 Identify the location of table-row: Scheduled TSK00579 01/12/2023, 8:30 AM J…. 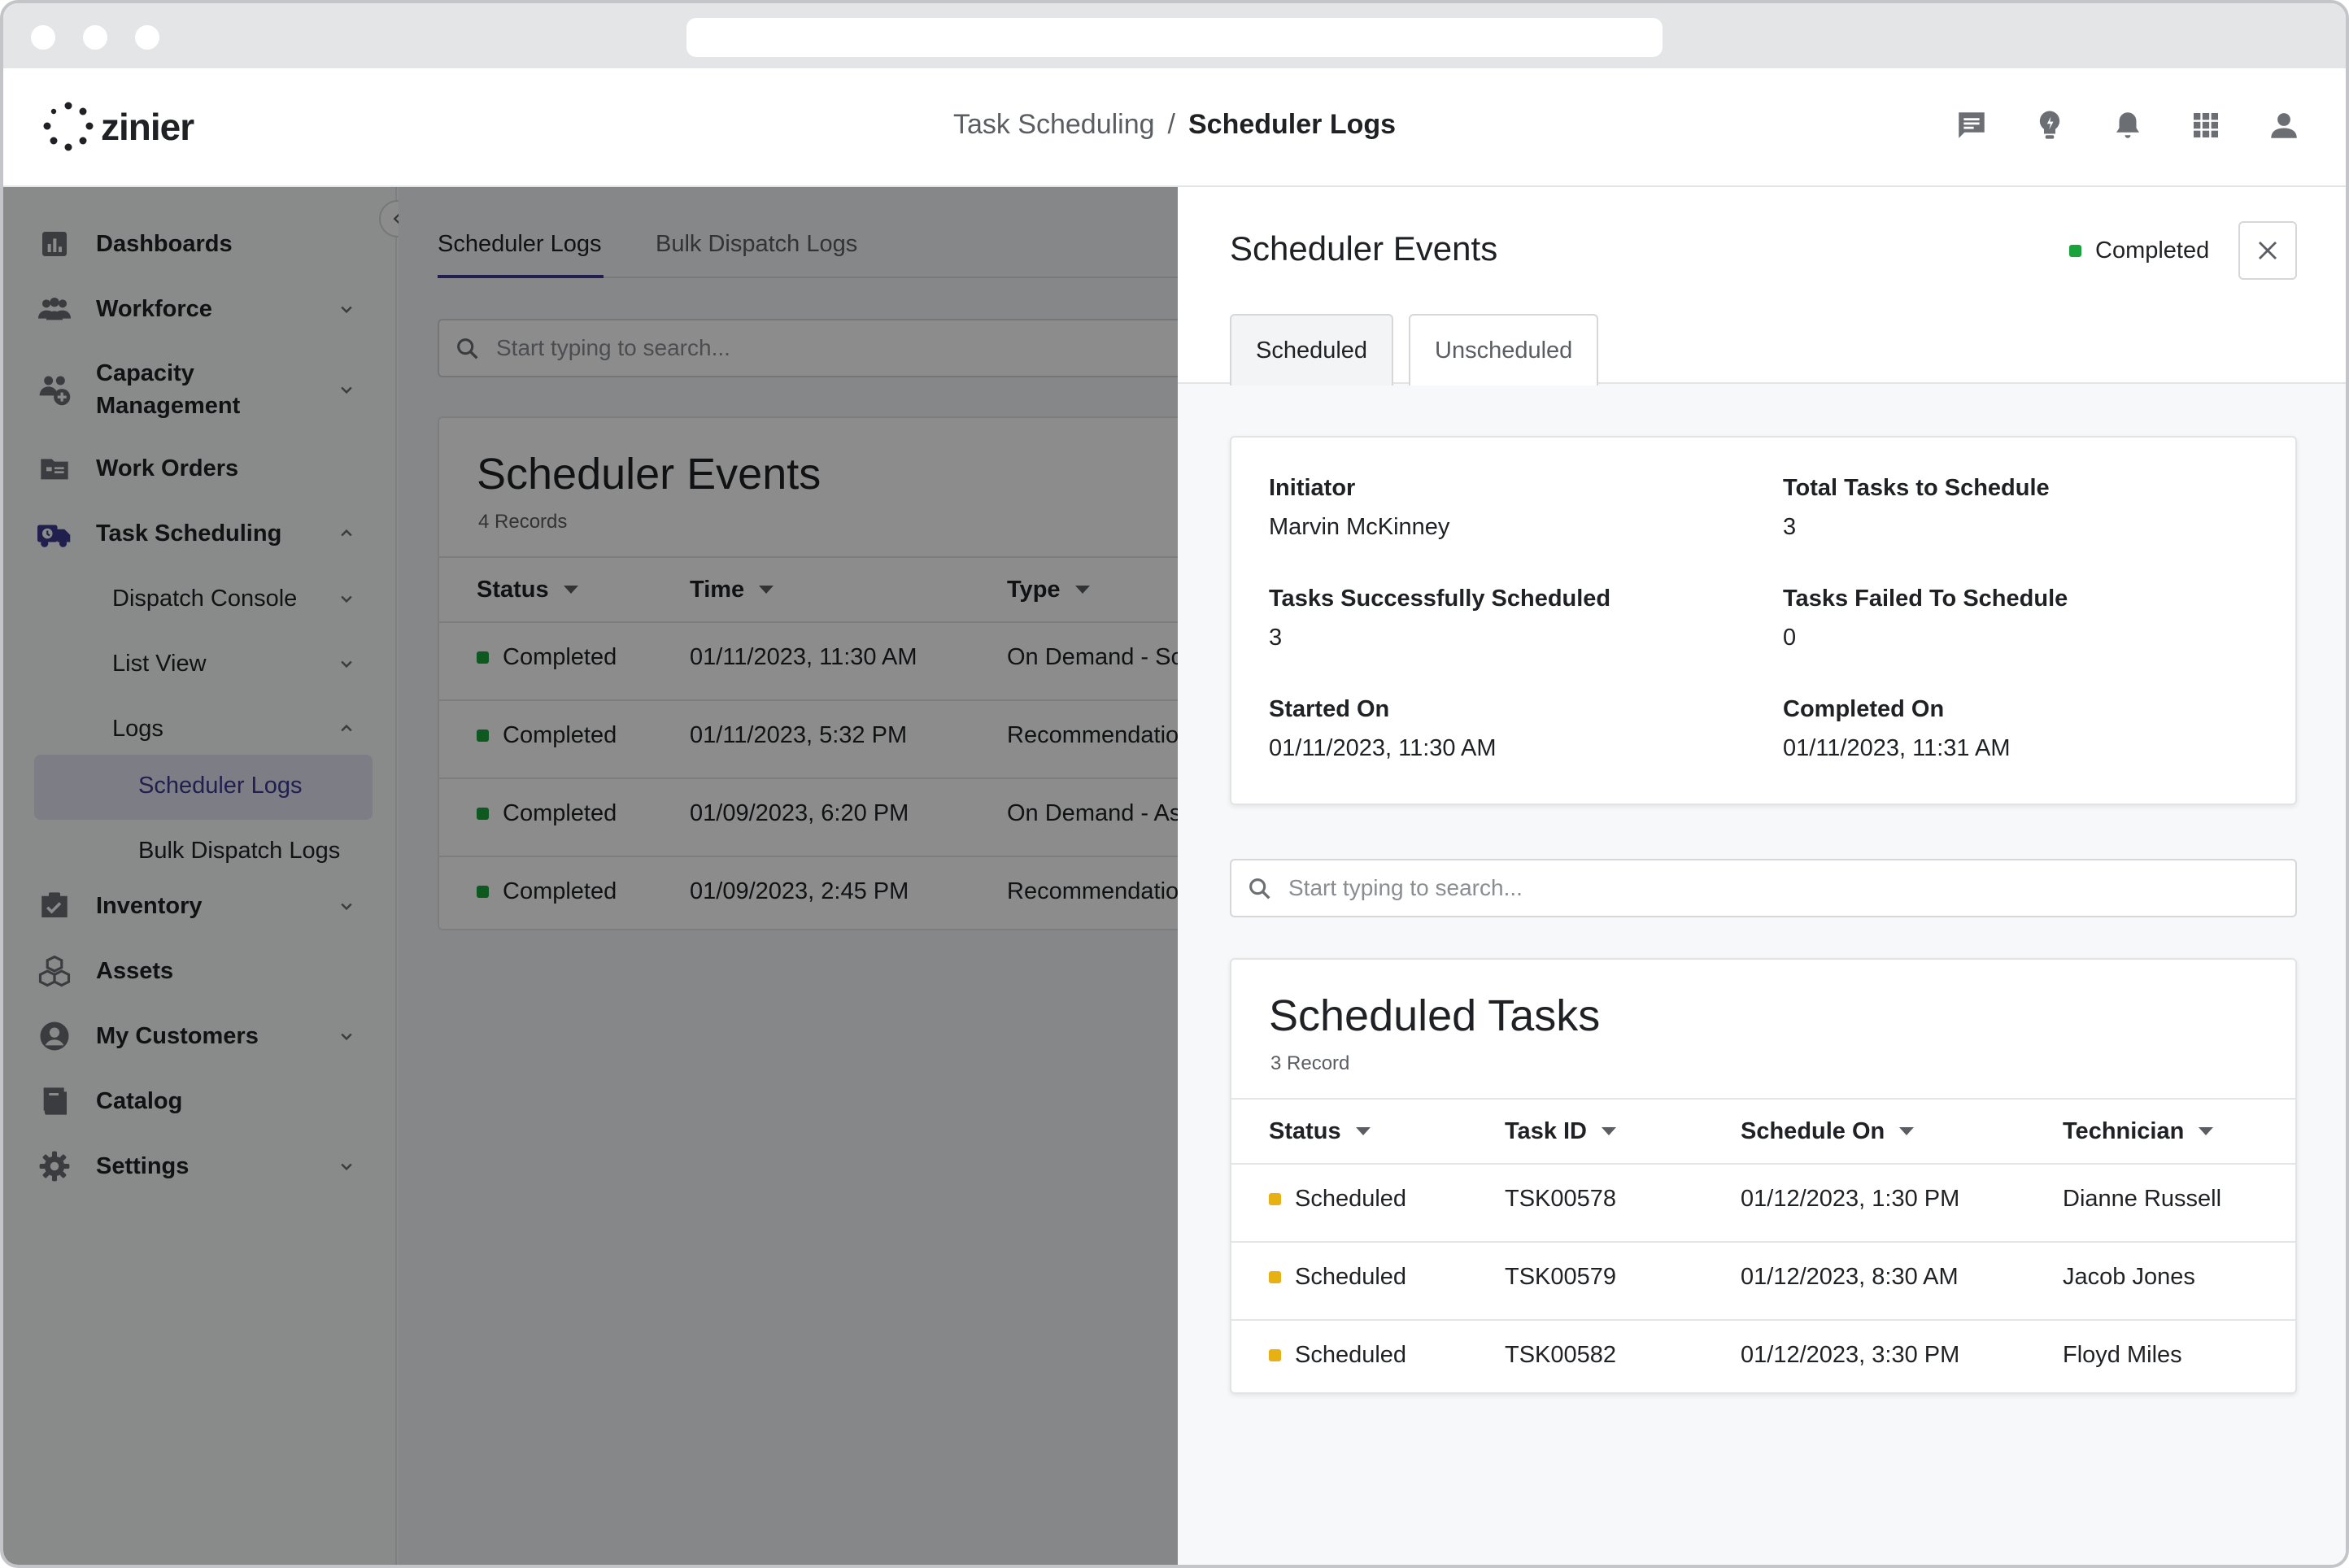
(1763, 1281).